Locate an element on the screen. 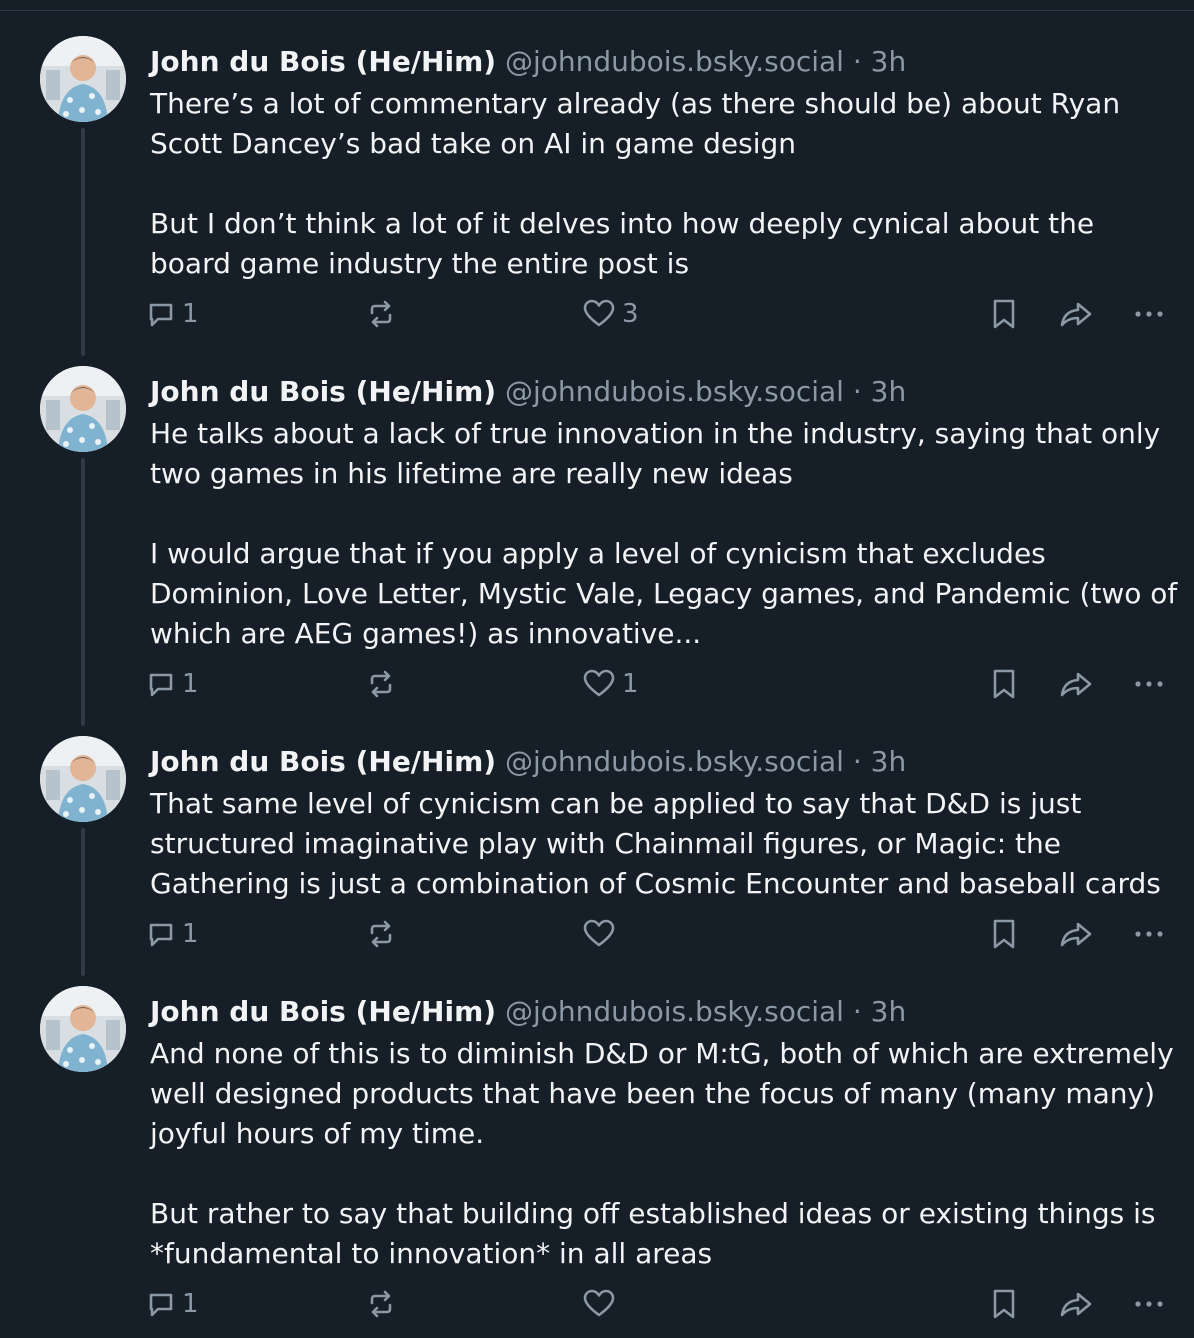 This screenshot has height=1338, width=1194. like-button: 1 is located at coordinates (610, 684).